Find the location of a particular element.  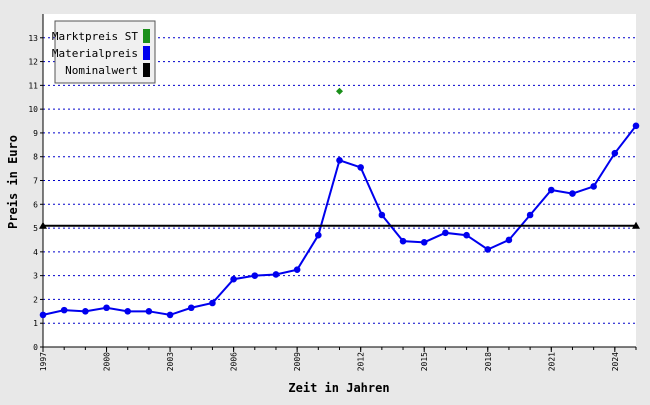

y-axis-label: Preis in Euro is located at coordinates (13, 182).